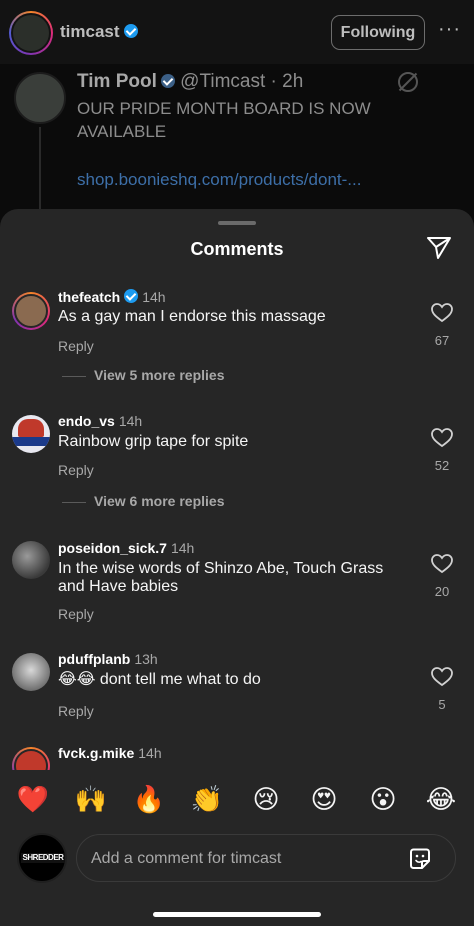 The image size is (474, 926). I want to click on thread-line, so click(40, 172).